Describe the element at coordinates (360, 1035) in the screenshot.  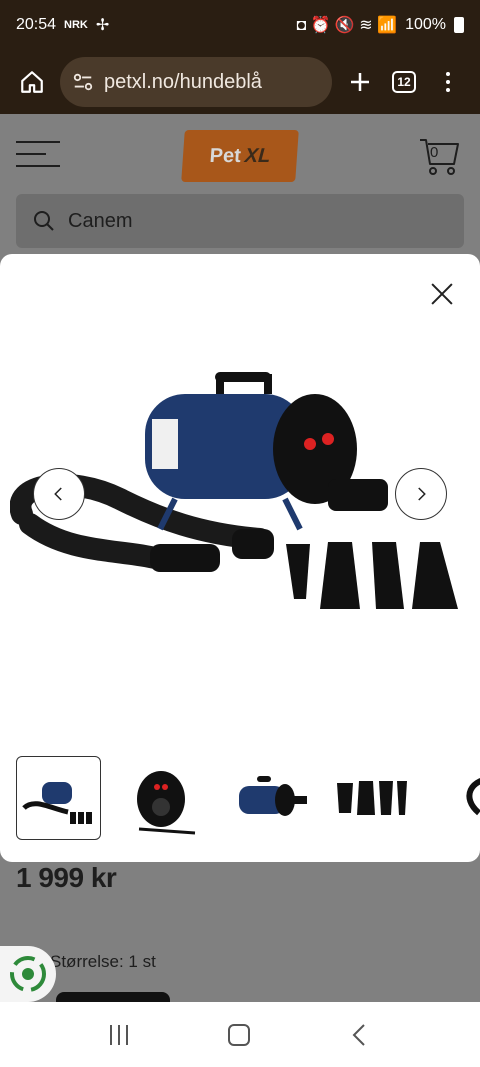
I see `back-icon` at that location.